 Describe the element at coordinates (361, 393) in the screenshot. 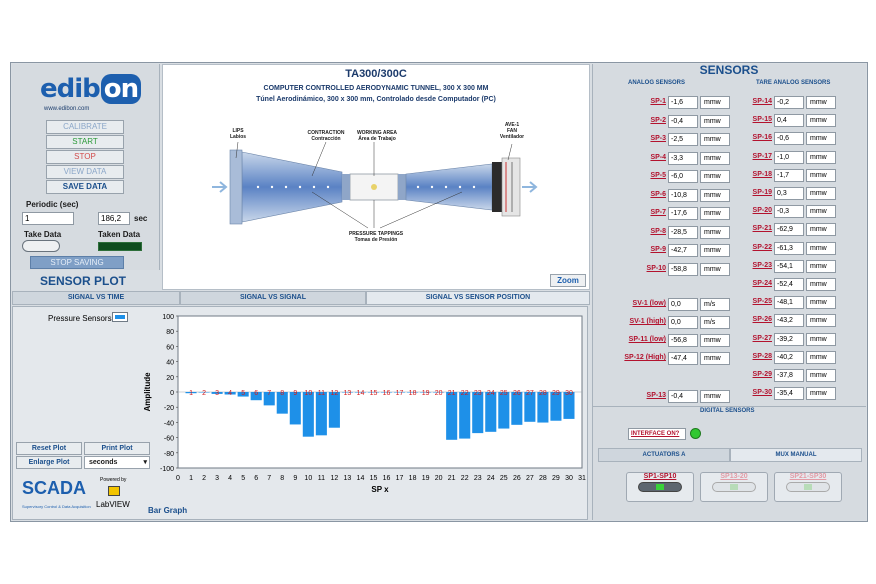

I see `bar-category-label: 14` at that location.